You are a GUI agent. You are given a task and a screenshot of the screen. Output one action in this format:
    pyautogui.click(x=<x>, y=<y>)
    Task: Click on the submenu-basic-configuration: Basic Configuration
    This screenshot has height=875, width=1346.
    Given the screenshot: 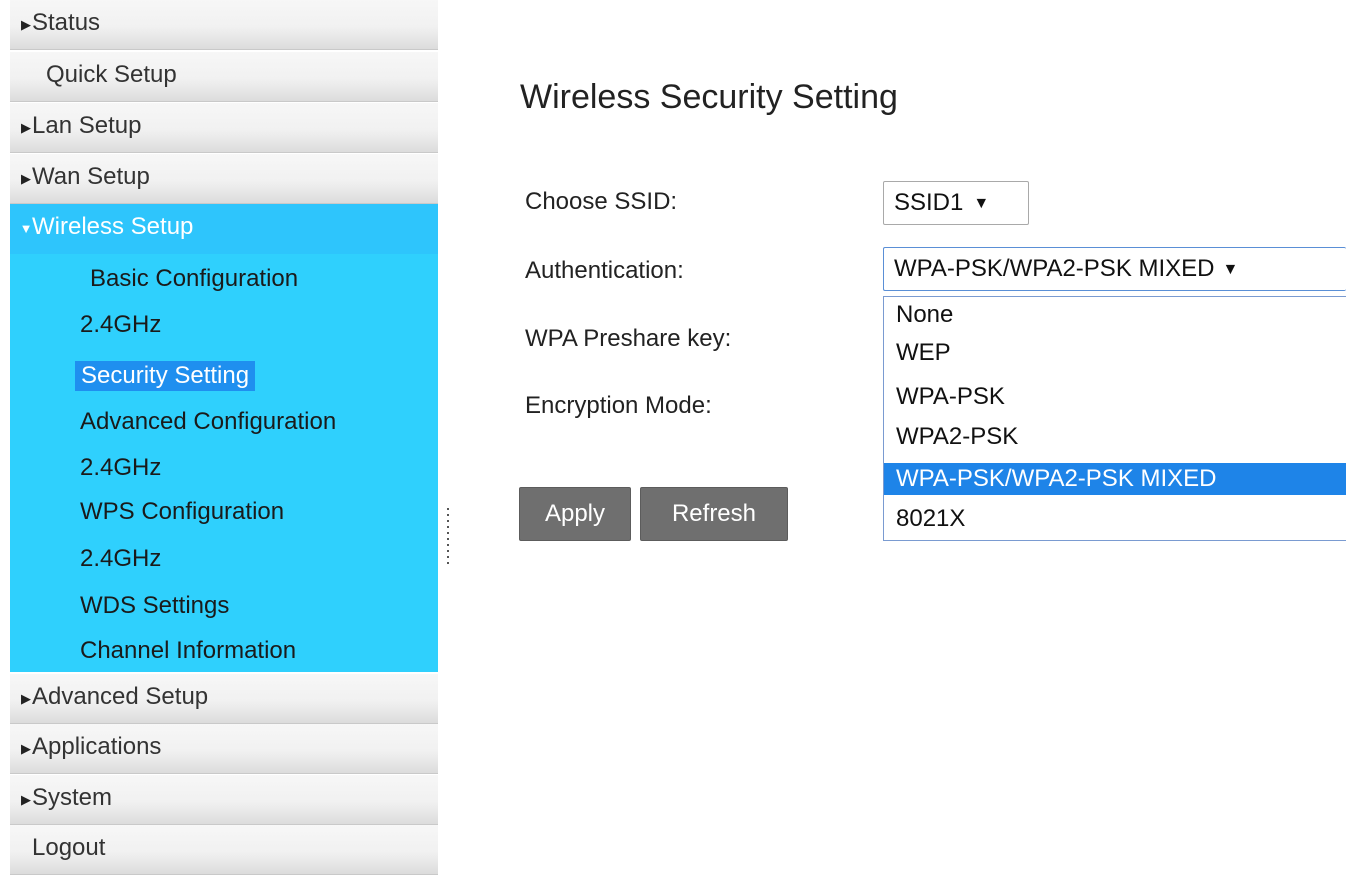 What is the action you would take?
    pyautogui.click(x=194, y=279)
    